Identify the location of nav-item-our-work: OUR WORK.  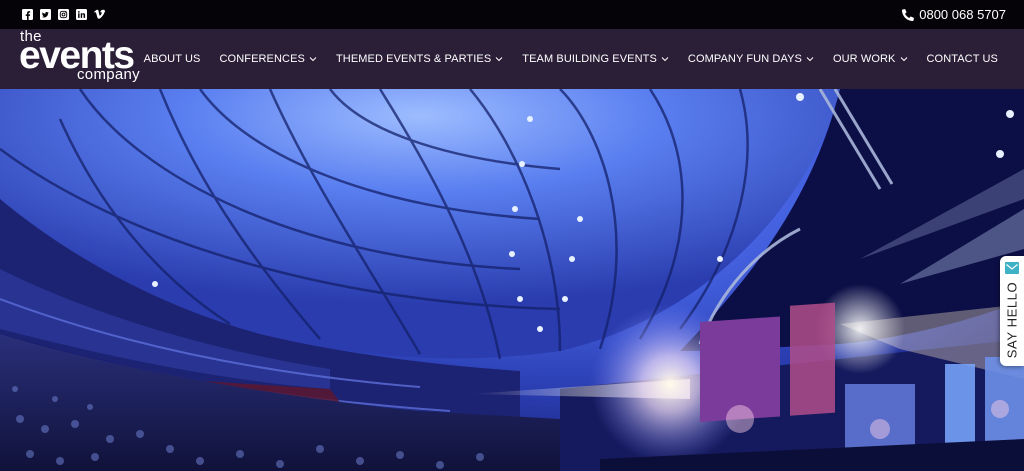
(870, 59).